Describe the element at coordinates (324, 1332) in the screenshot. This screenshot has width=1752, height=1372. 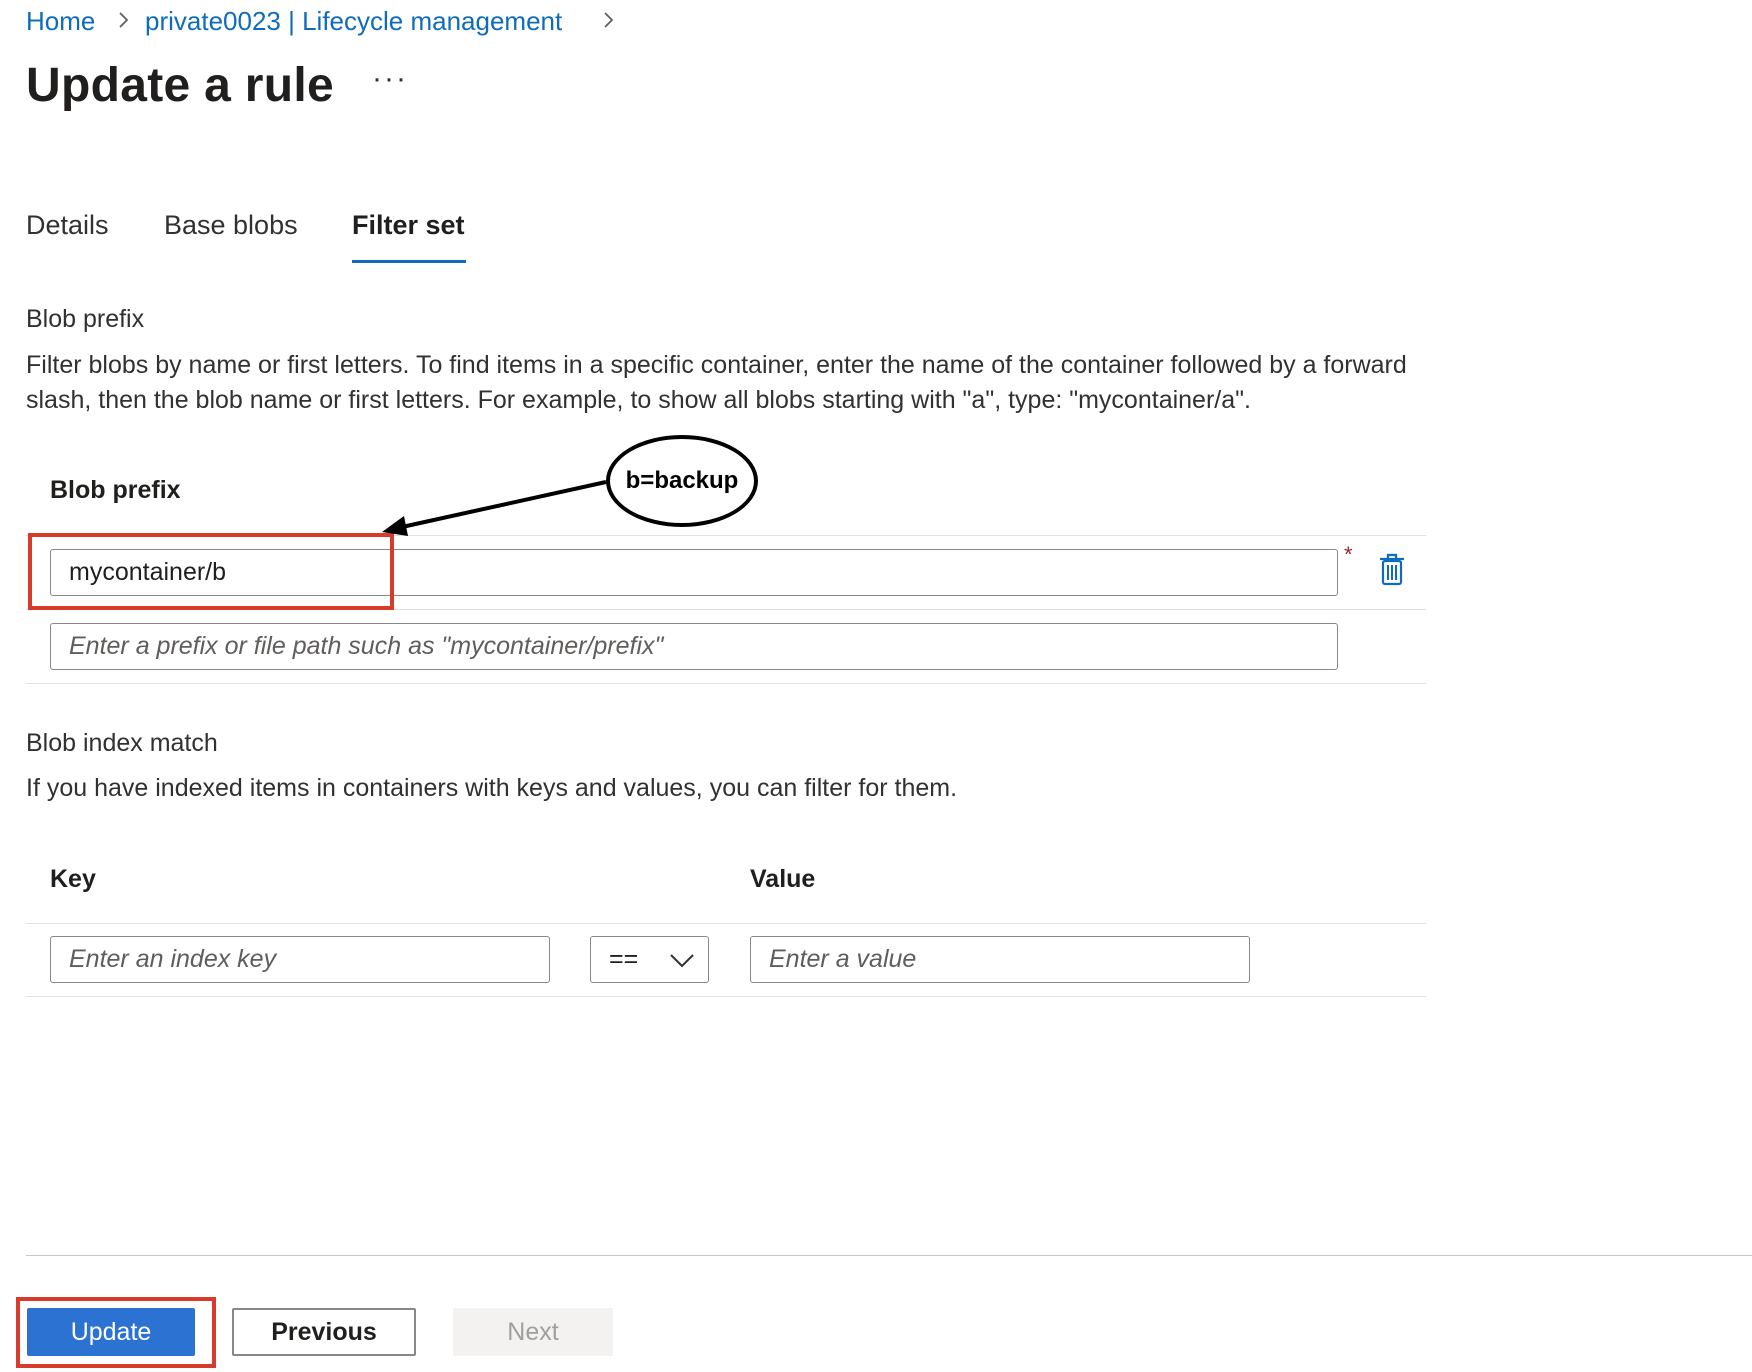
I see `previous-button: Previous` at that location.